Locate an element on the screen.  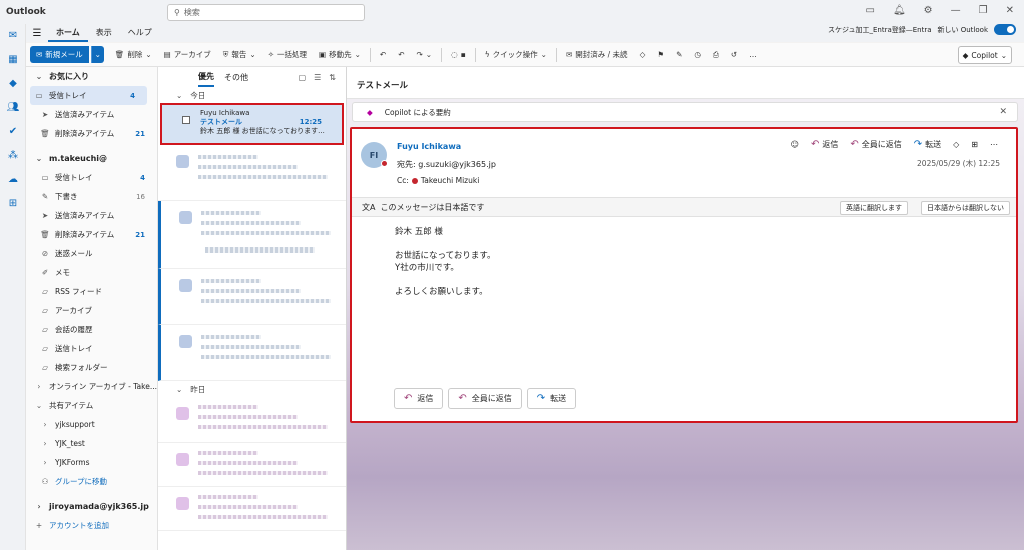
search-input: ⚲ 検索 is located at coordinates (266, 12).